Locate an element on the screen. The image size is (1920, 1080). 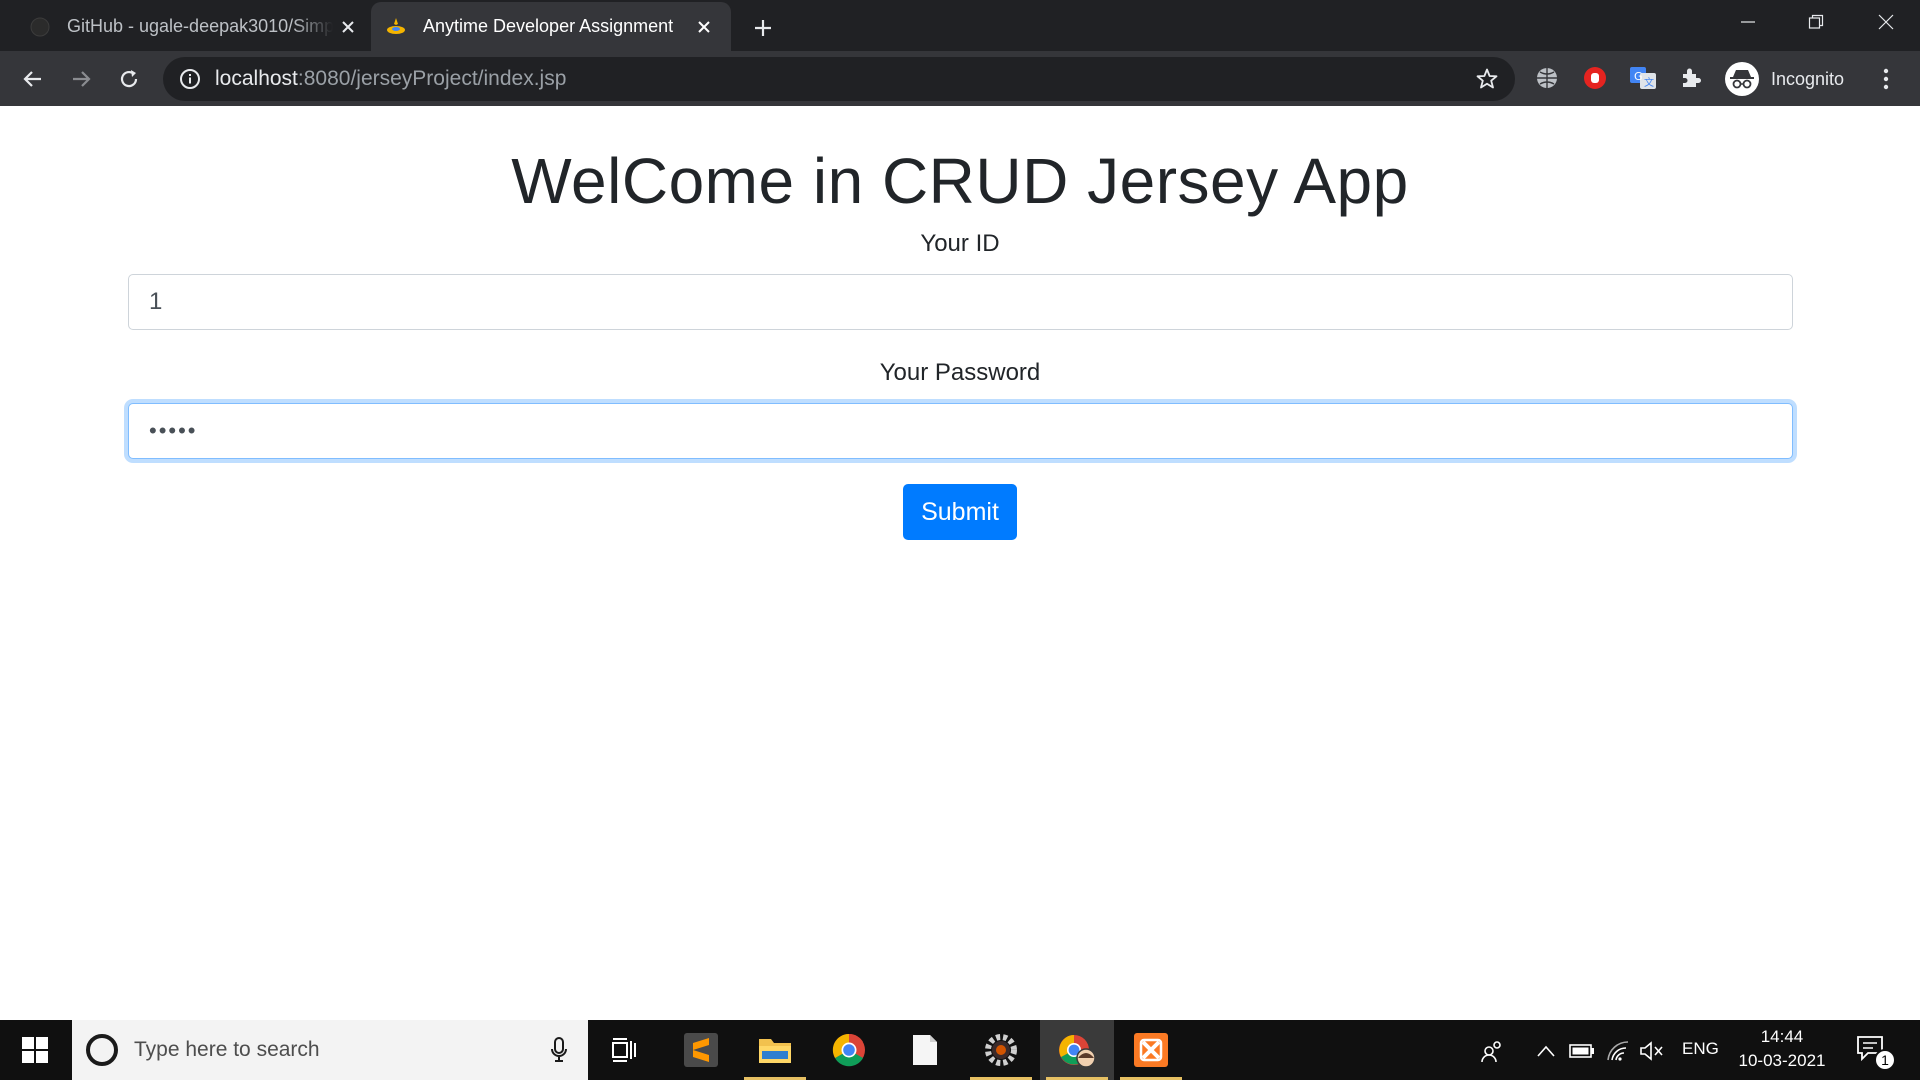
chrome-incognito-app is located at coordinates (1077, 1050).